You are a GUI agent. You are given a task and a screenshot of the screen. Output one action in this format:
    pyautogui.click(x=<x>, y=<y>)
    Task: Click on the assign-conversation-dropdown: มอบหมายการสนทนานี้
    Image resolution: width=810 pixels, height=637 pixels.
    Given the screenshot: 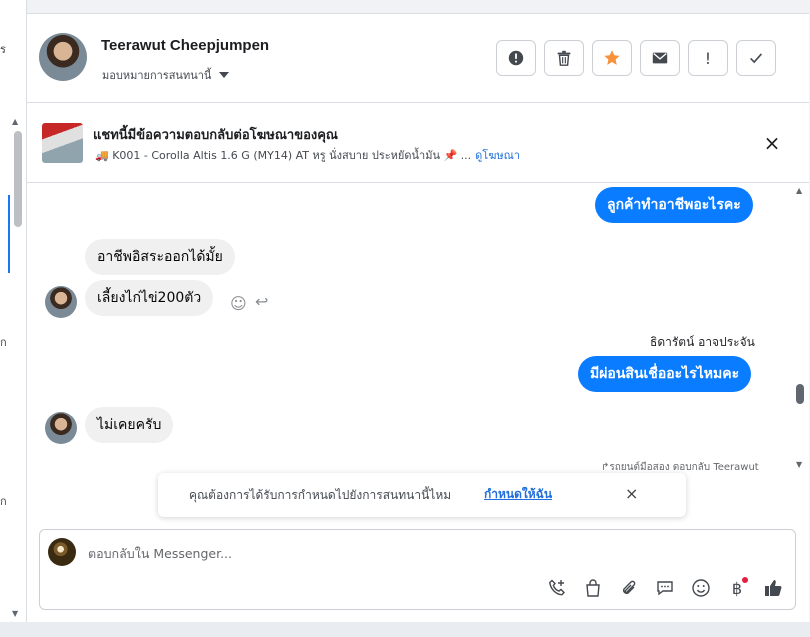 What is the action you would take?
    pyautogui.click(x=166, y=75)
    